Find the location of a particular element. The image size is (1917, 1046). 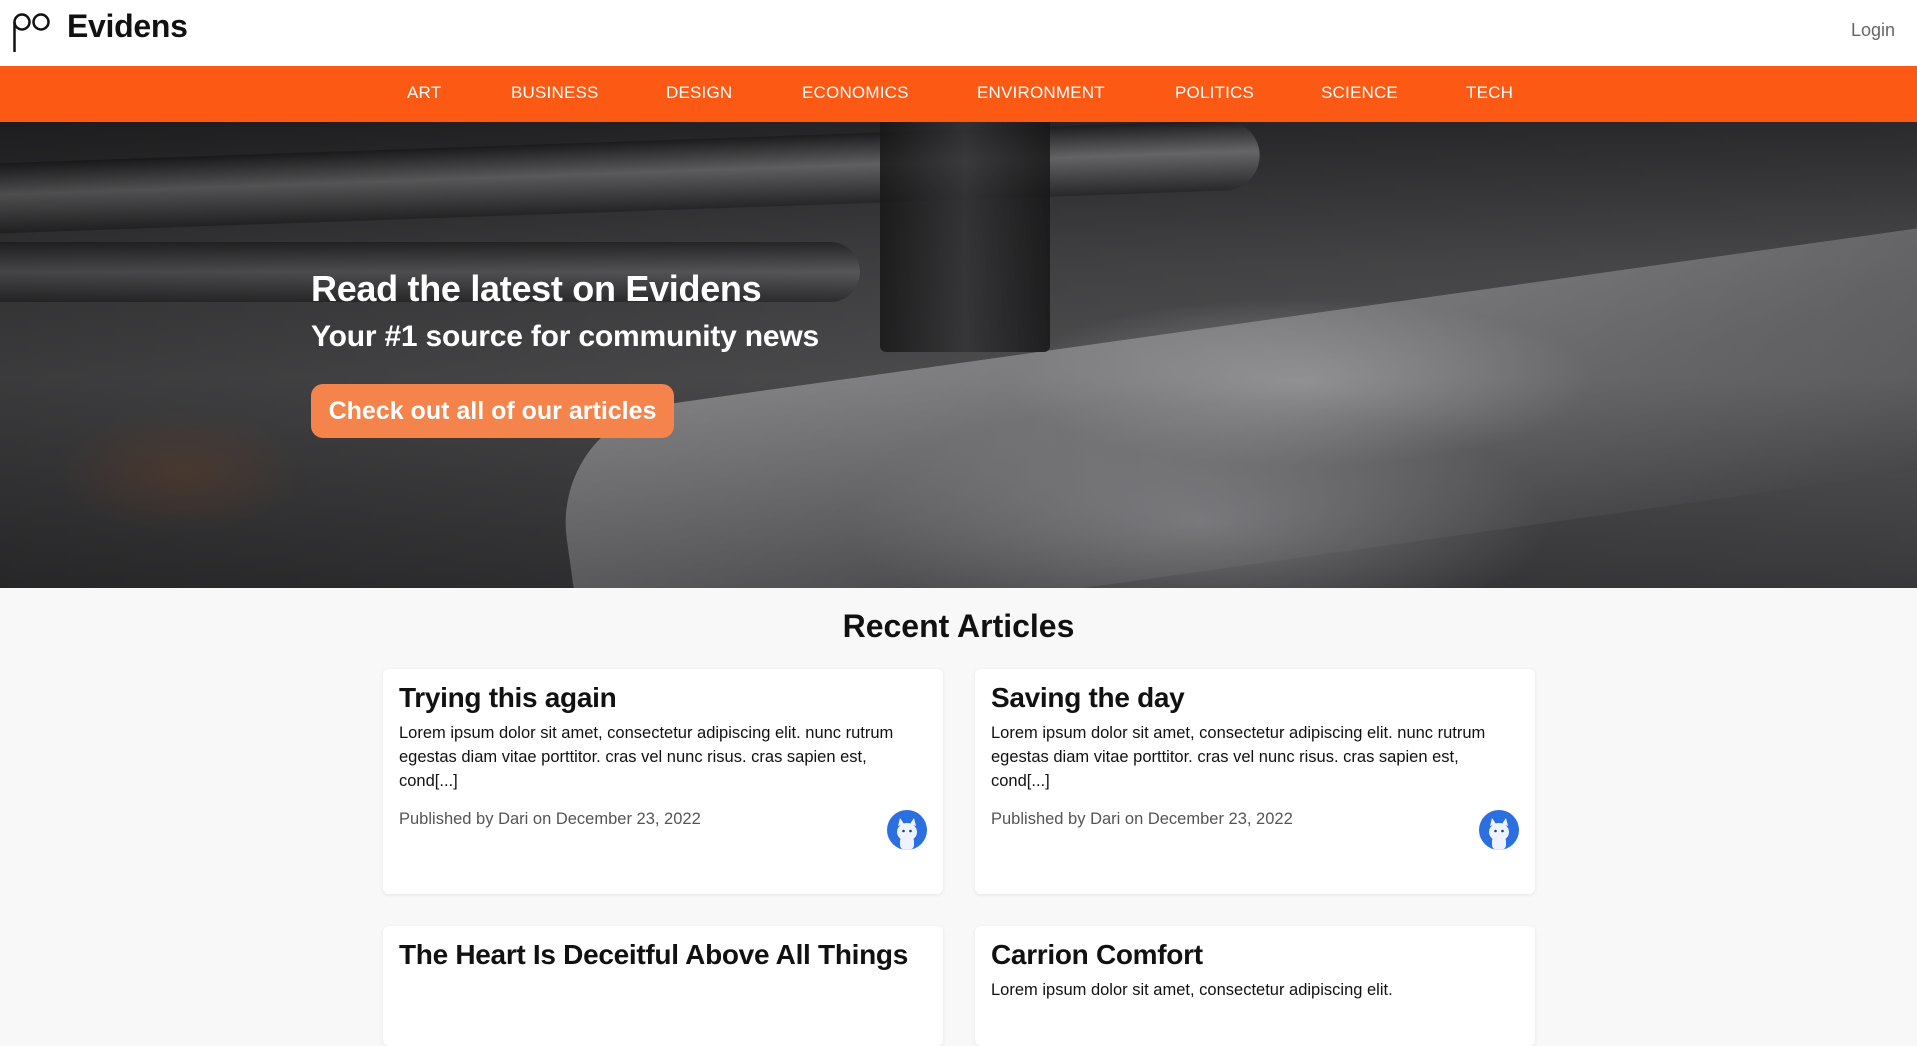

hero-title: Read the latest on Evidens is located at coordinates (536, 288).